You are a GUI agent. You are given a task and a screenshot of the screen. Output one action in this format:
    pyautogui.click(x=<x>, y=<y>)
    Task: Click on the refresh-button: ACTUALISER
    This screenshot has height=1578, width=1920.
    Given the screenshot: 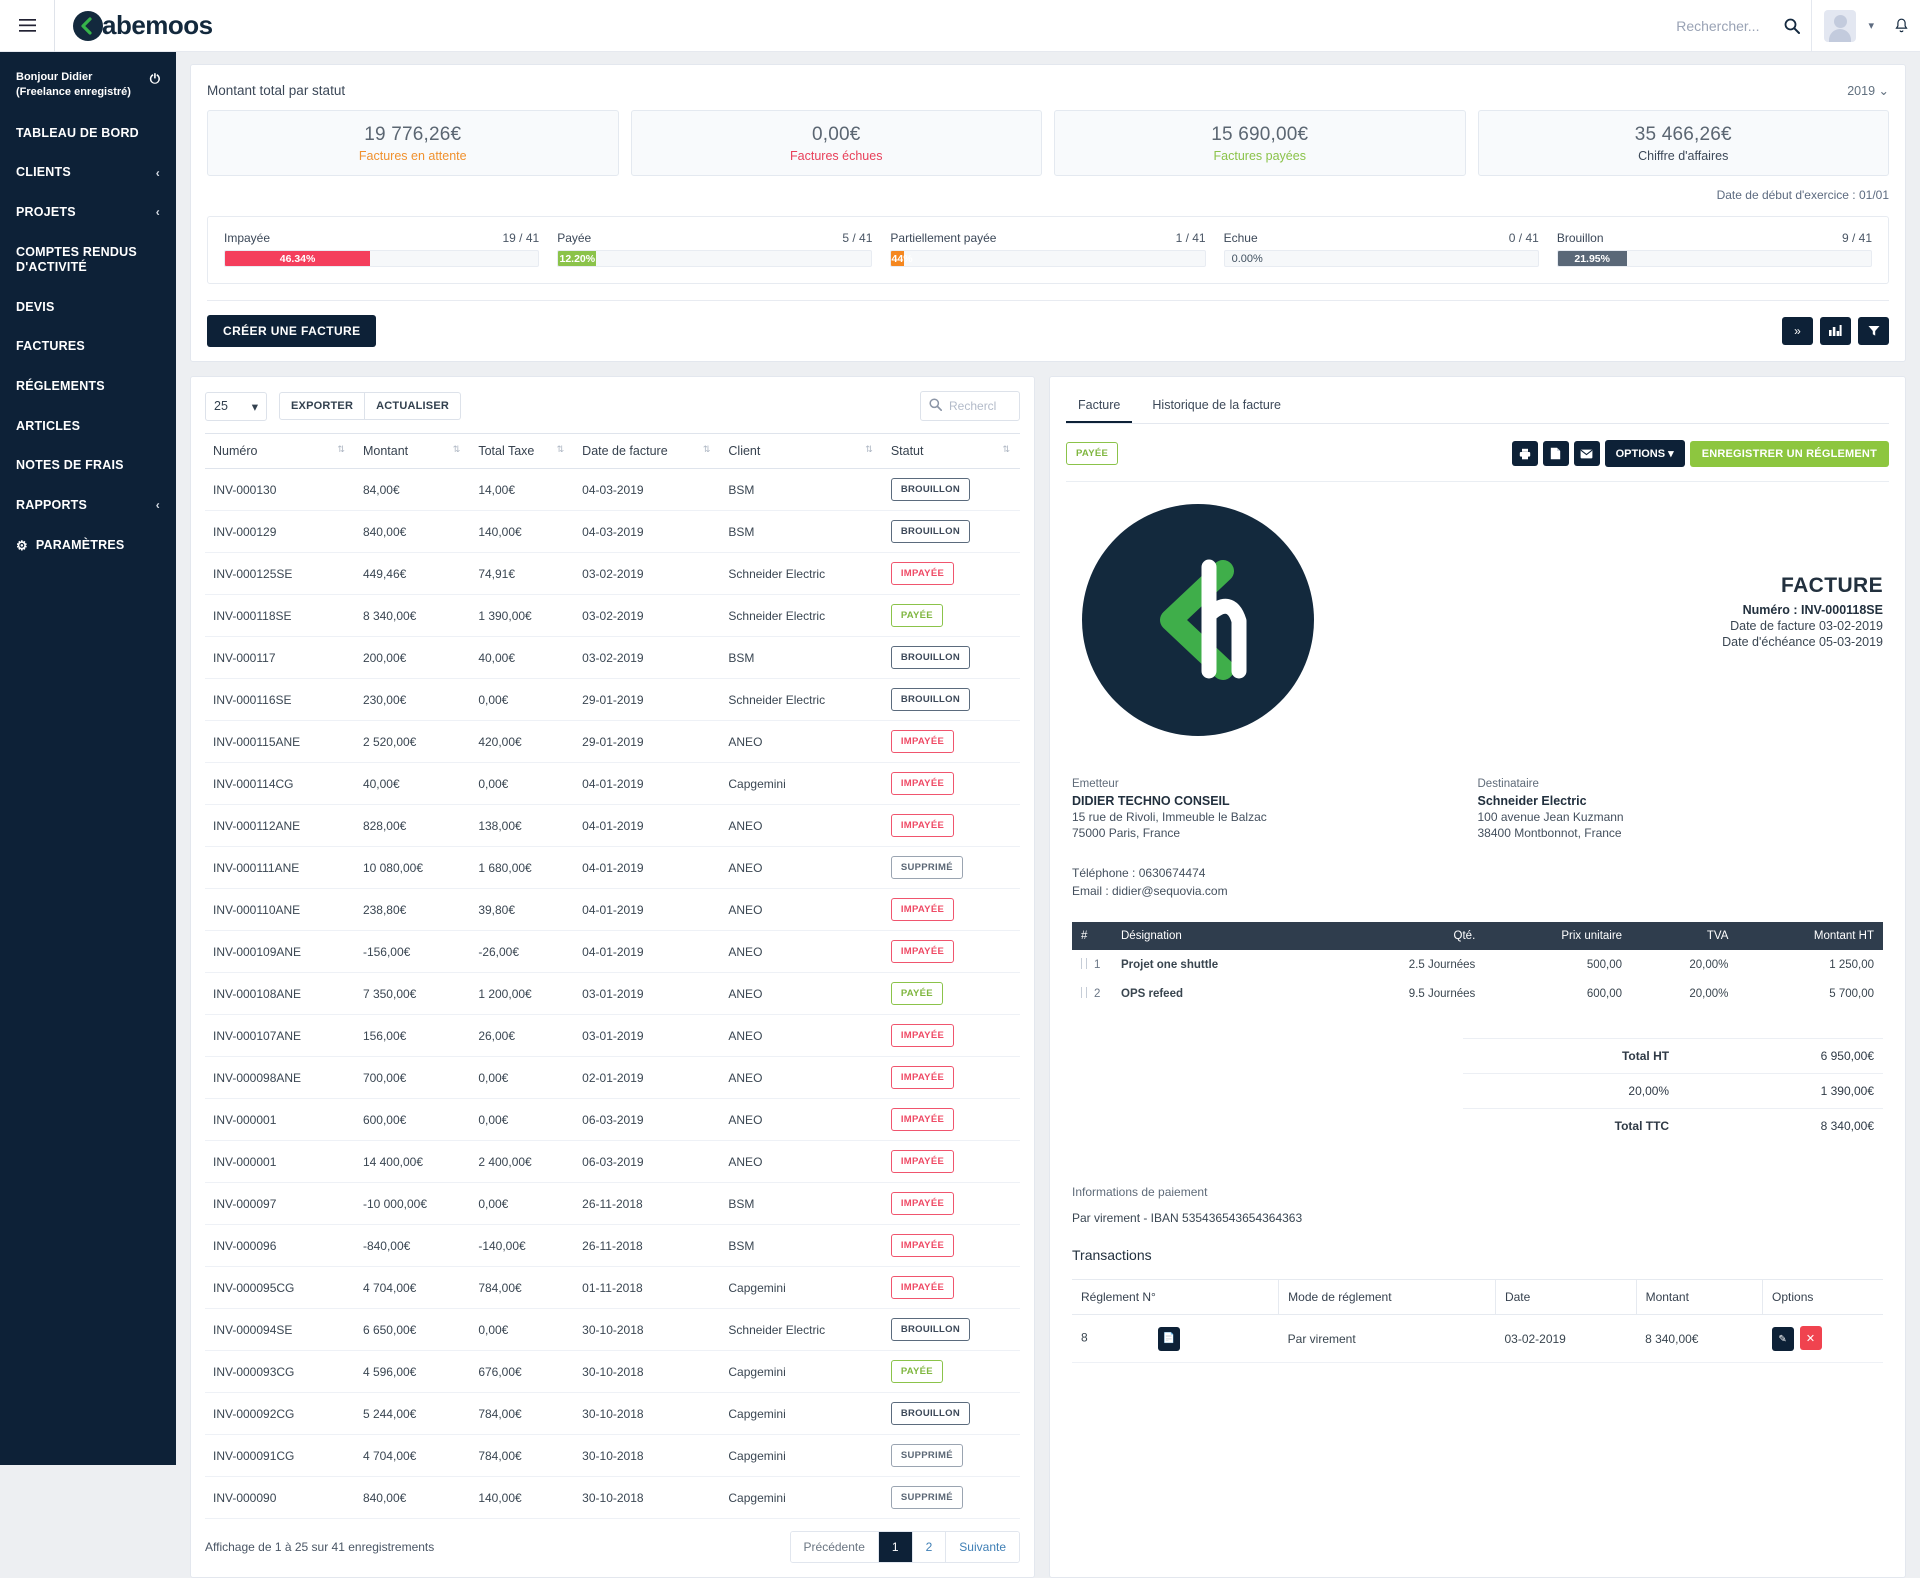 What is the action you would take?
    pyautogui.click(x=413, y=406)
    